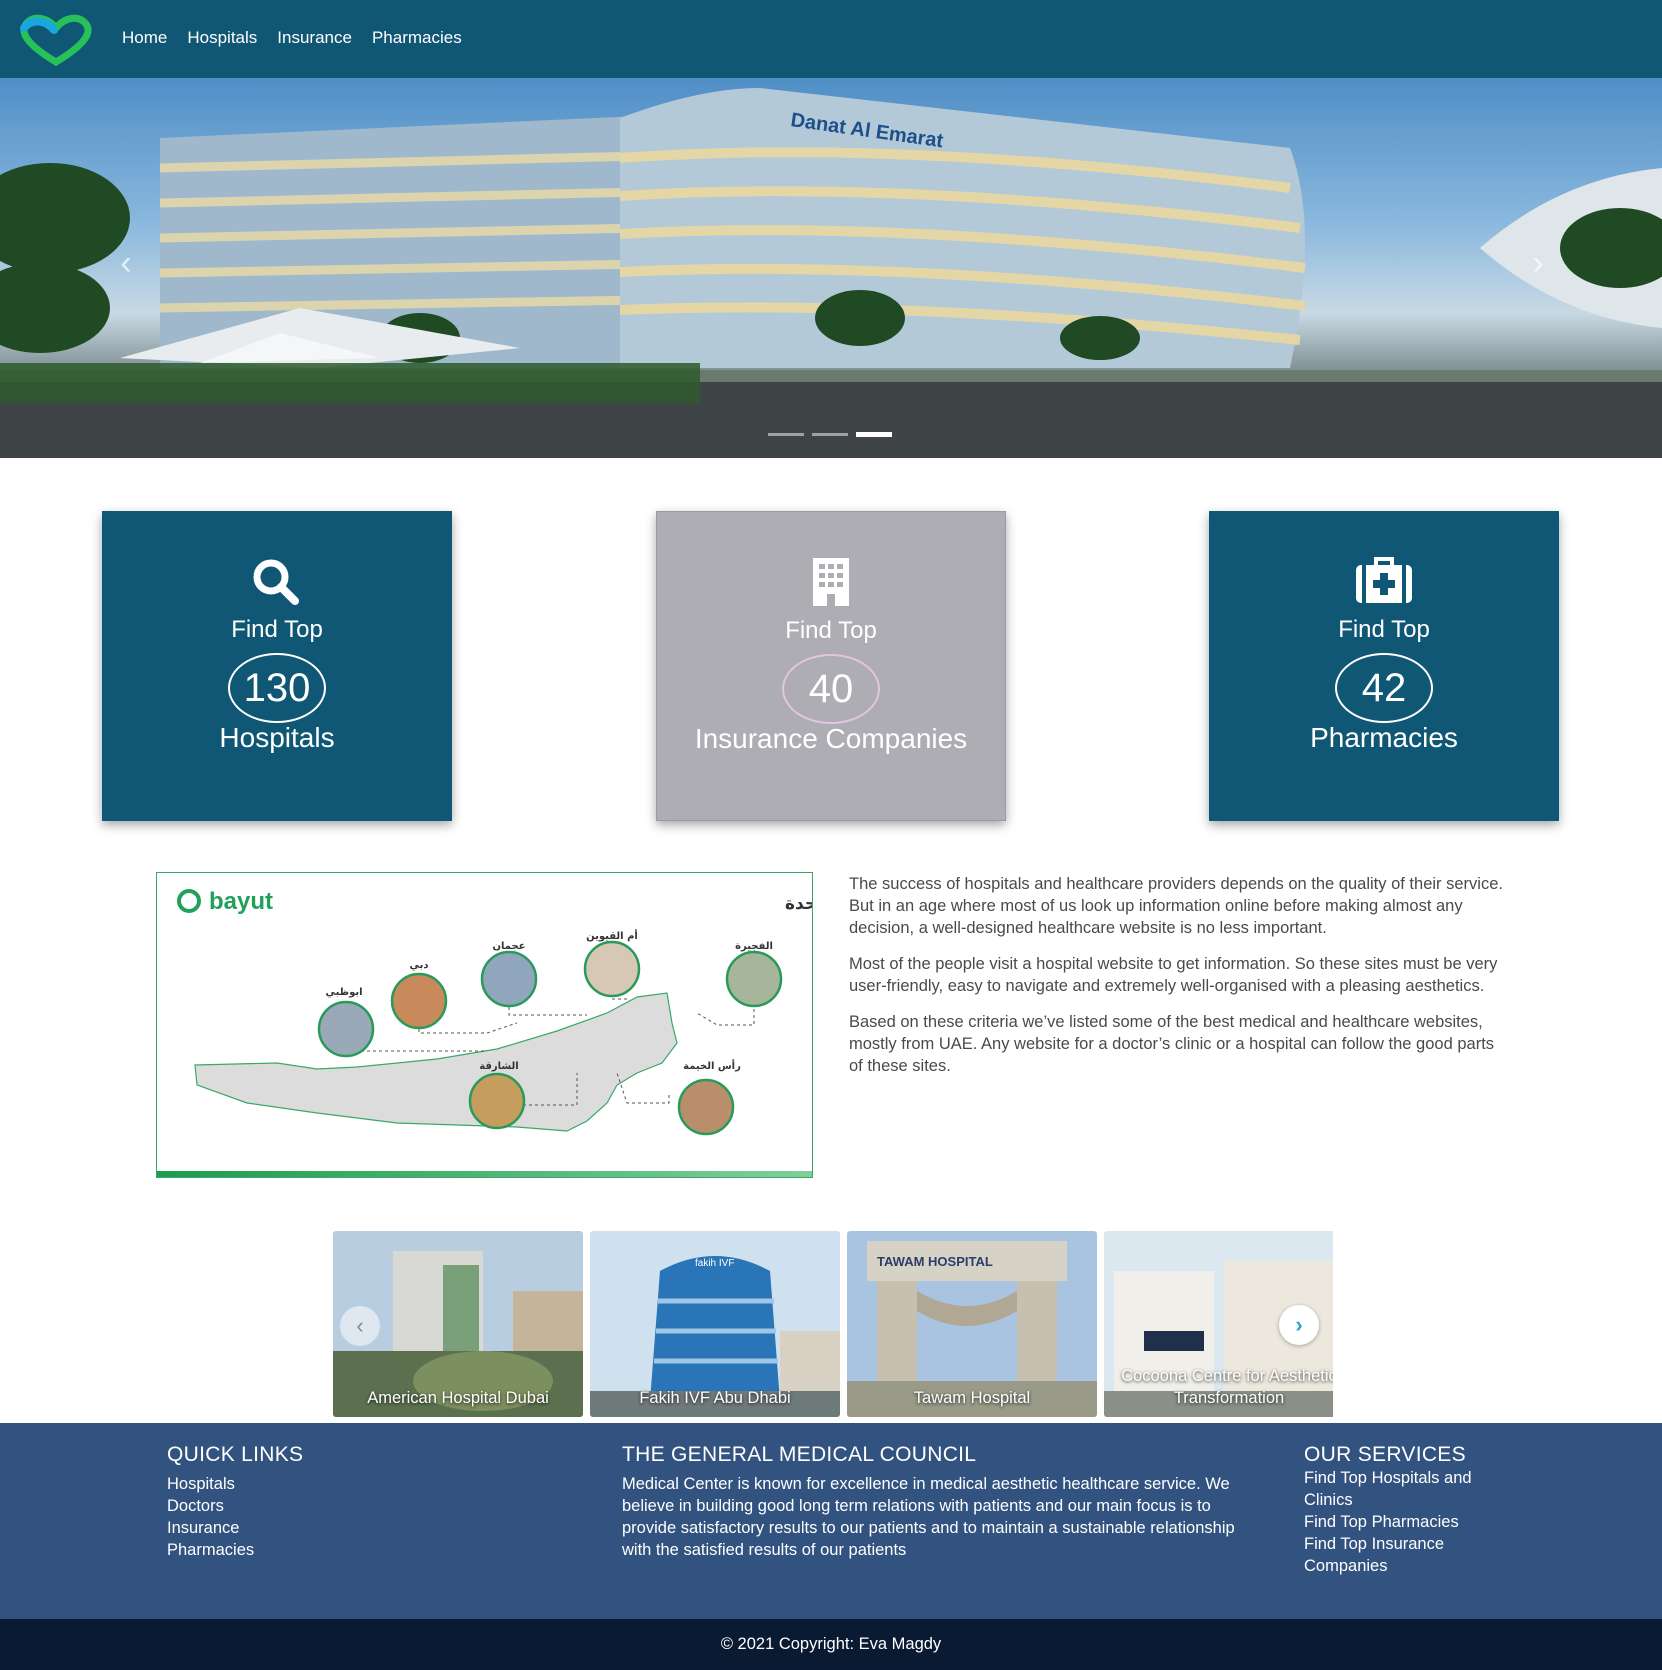 The width and height of the screenshot is (1662, 1670). I want to click on nav-insurance: Insurance, so click(314, 38).